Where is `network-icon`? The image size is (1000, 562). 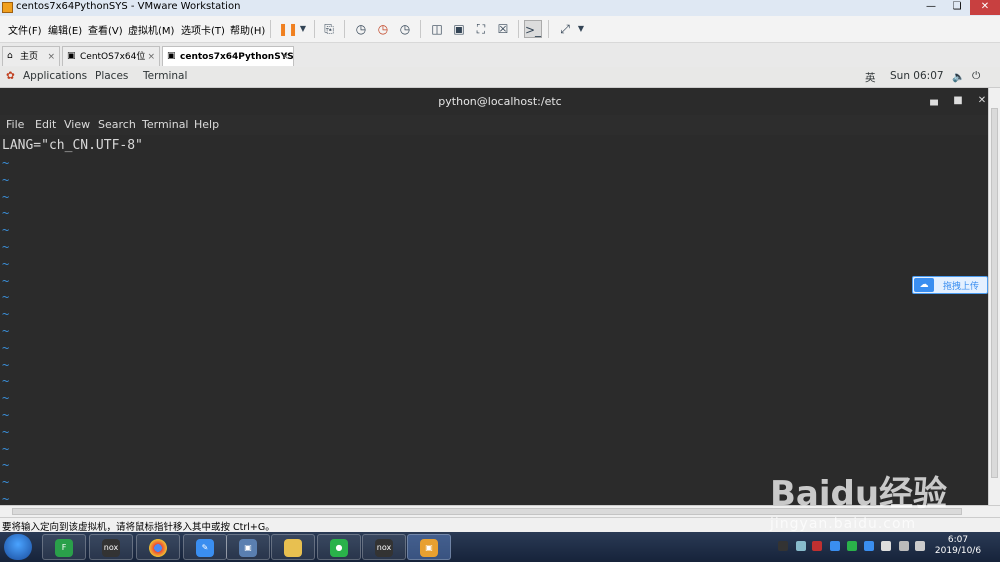 network-icon is located at coordinates (904, 546).